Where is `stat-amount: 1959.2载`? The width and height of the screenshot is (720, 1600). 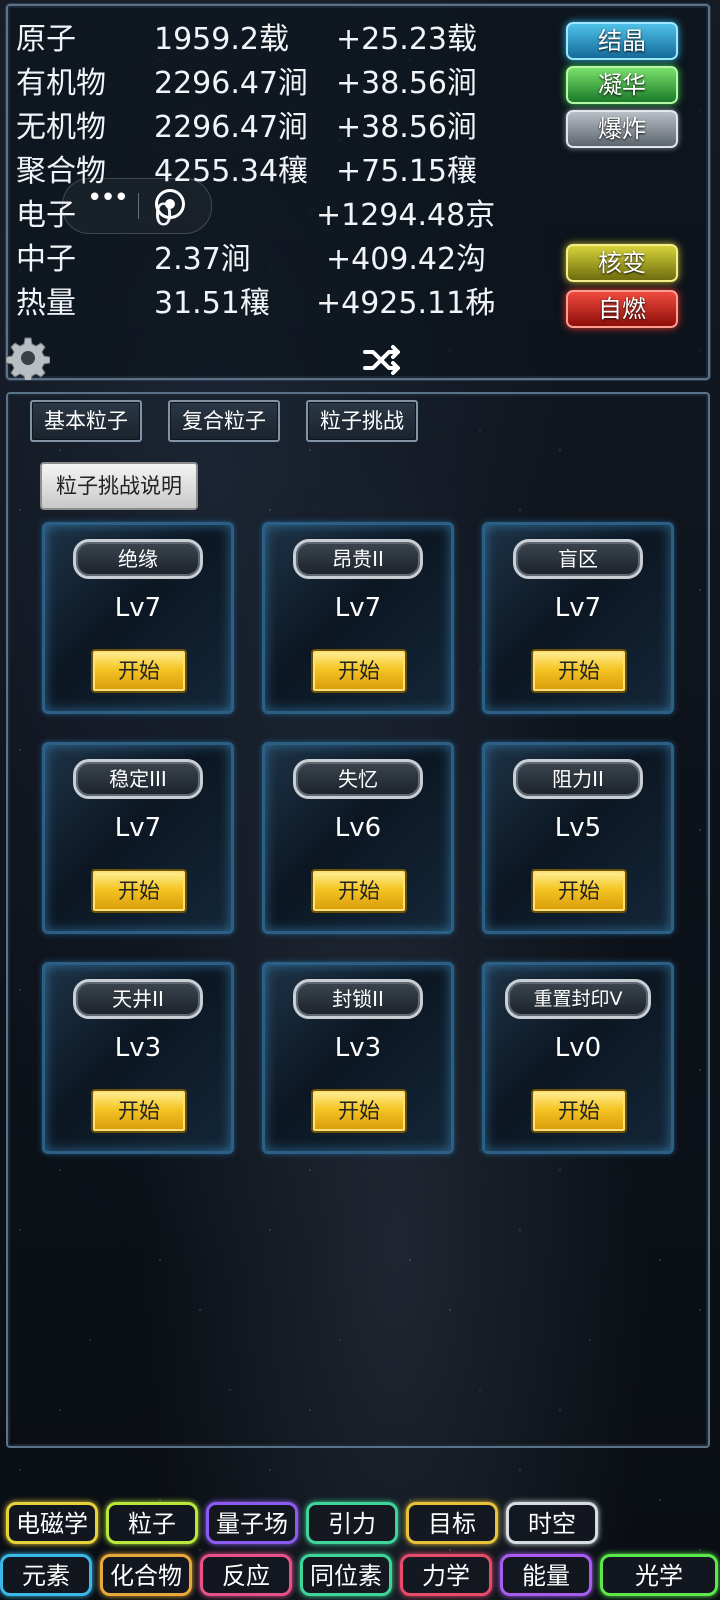 stat-amount: 1959.2载 is located at coordinates (221, 39).